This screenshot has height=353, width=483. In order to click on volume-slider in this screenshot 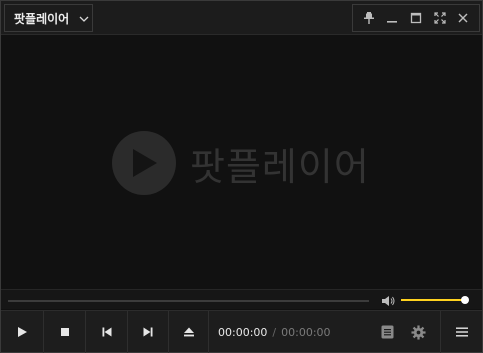, I will do `click(435, 300)`.